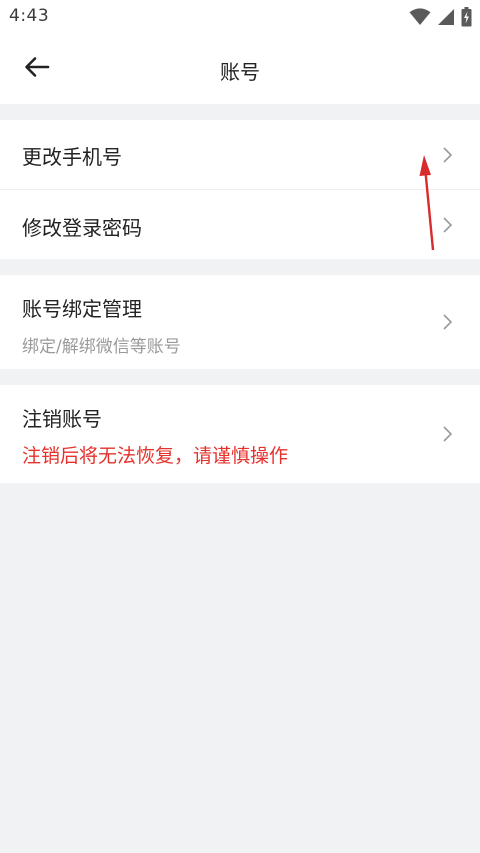 The image size is (480, 853). I want to click on status-time: 4:43, so click(29, 16).